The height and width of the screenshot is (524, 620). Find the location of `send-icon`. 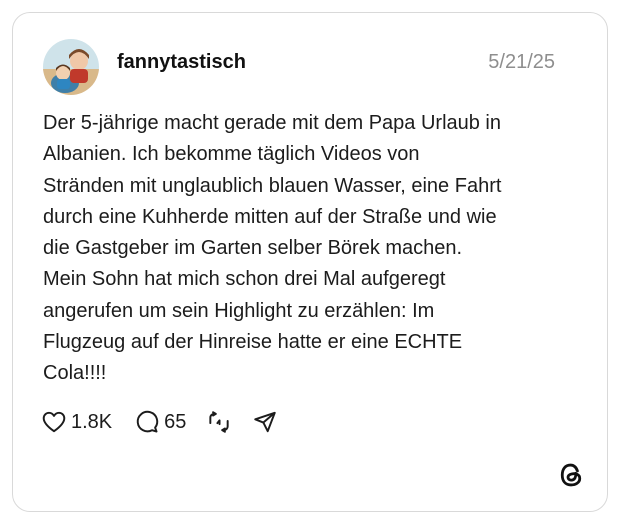

send-icon is located at coordinates (265, 422).